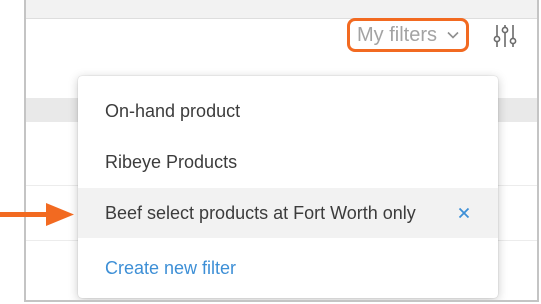  Describe the element at coordinates (288, 162) in the screenshot. I see `filter-item-ribeye-products: Ribeye Products` at that location.